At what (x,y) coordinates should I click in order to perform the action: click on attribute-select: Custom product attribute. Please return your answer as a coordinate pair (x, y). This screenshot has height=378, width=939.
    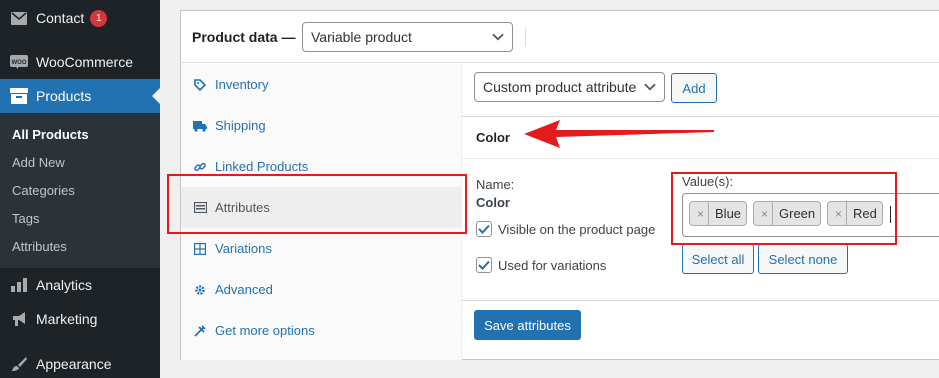
    Looking at the image, I should click on (569, 87).